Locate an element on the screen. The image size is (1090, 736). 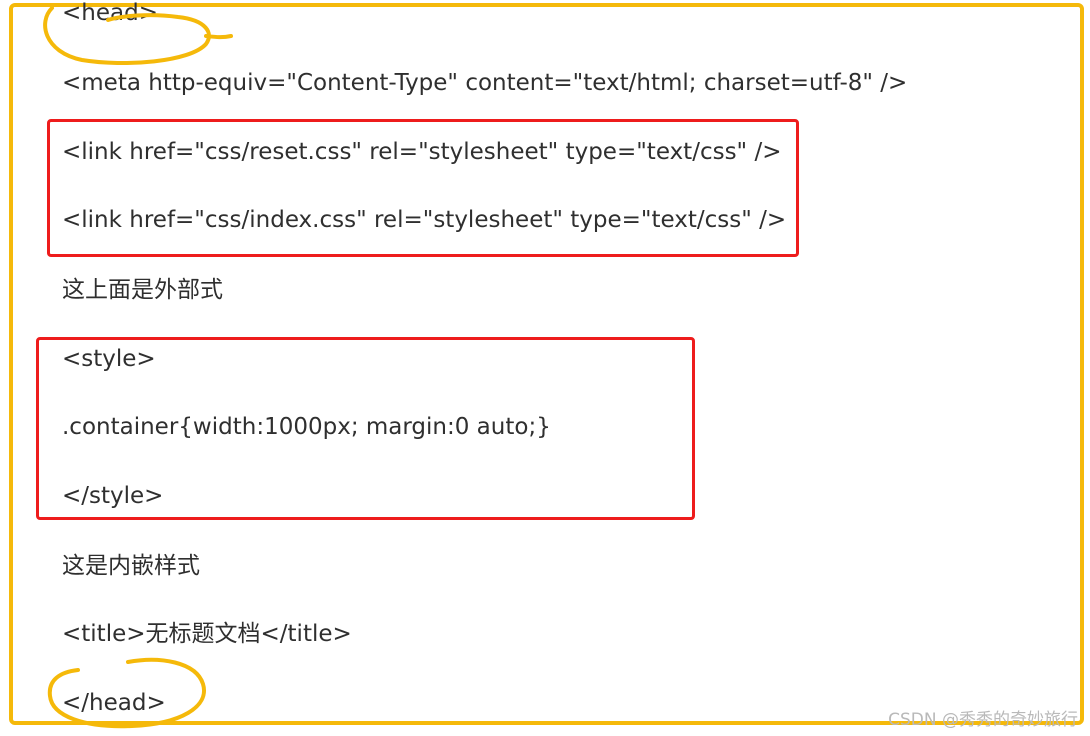
head-close-circle is located at coordinates (126, 693).